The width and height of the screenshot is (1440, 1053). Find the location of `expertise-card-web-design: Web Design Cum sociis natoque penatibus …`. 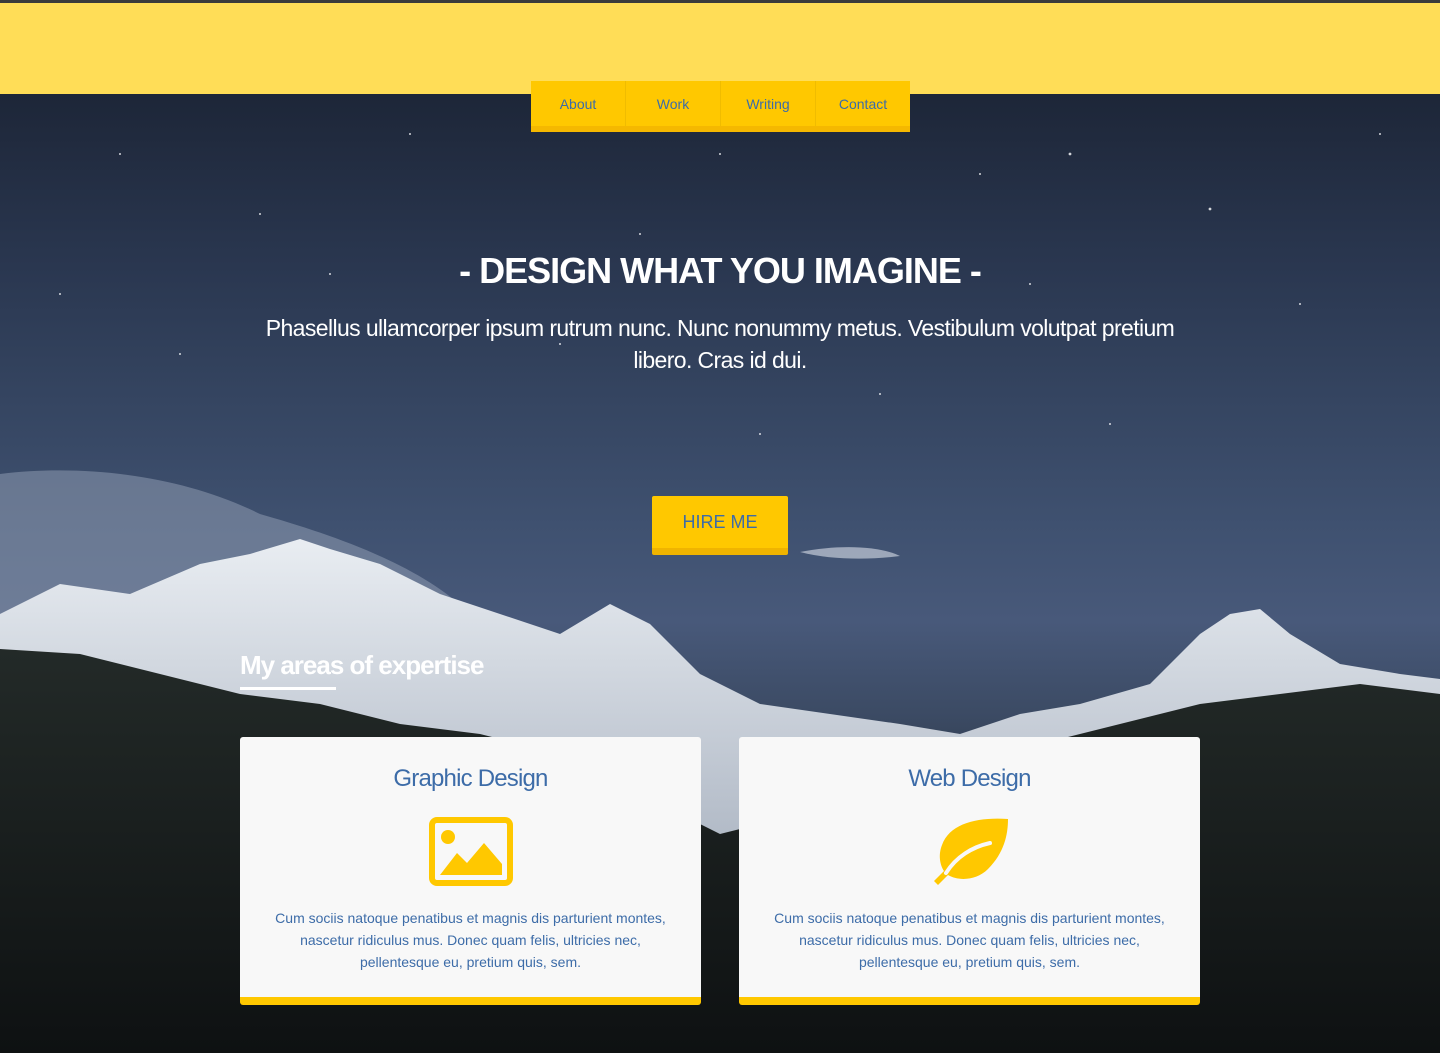

expertise-card-web-design: Web Design Cum sociis natoque penatibus … is located at coordinates (969, 871).